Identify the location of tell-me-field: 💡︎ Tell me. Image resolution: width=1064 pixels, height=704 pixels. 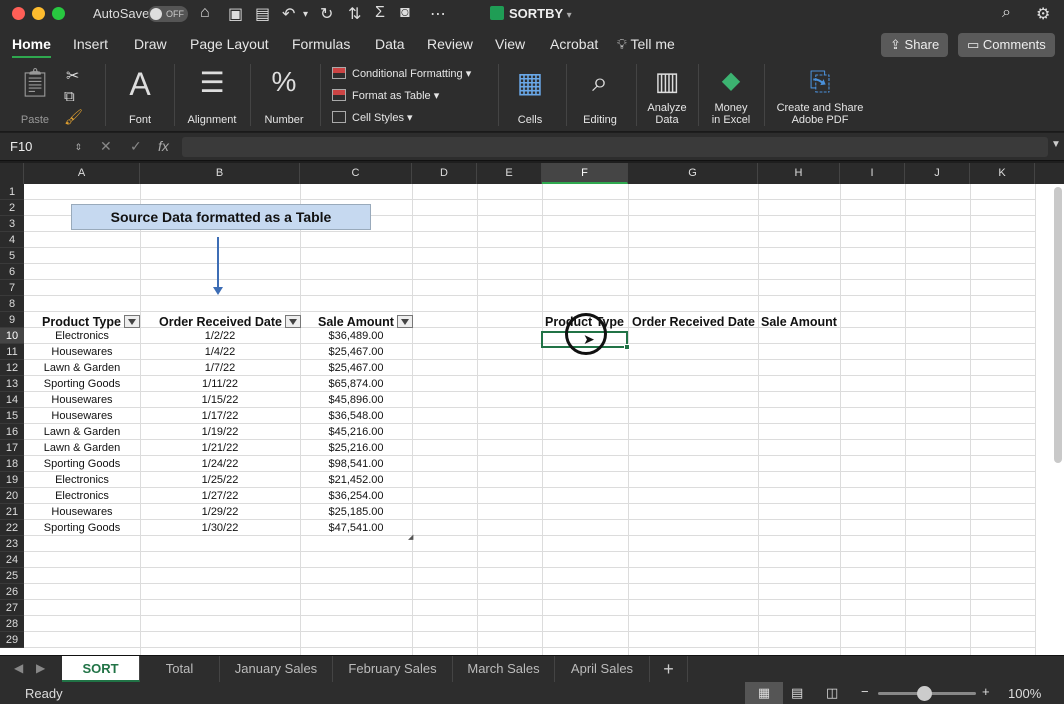
(646, 44).